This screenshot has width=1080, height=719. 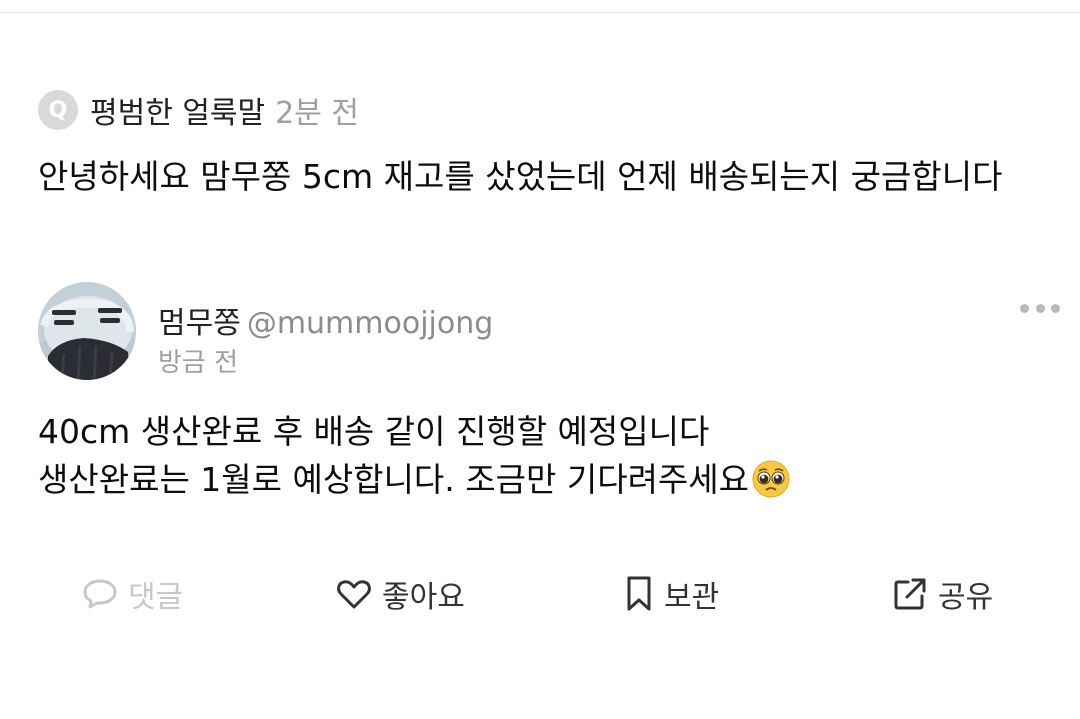 I want to click on share-icon, so click(x=910, y=594).